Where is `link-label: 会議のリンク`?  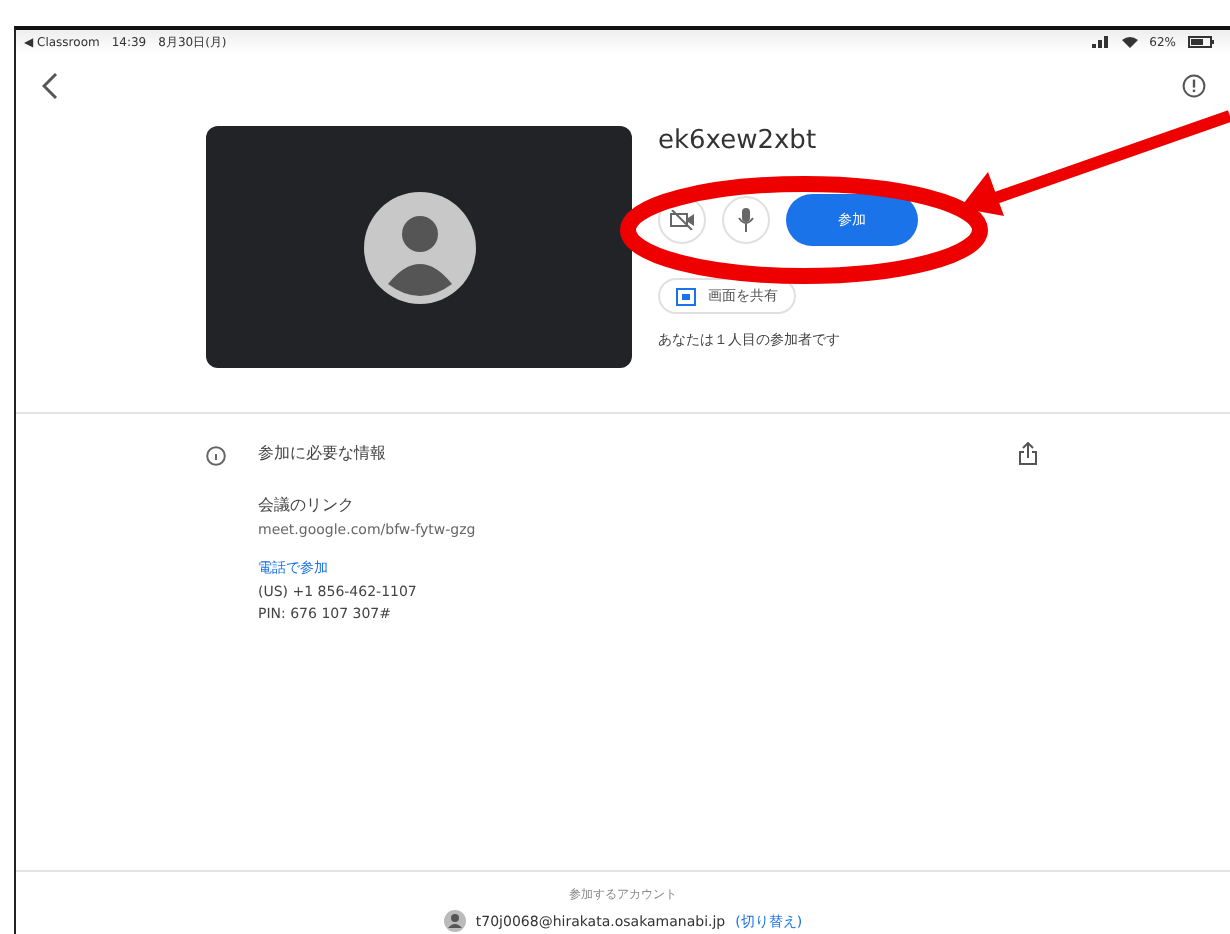
link-label: 会議のリンク is located at coordinates (307, 505).